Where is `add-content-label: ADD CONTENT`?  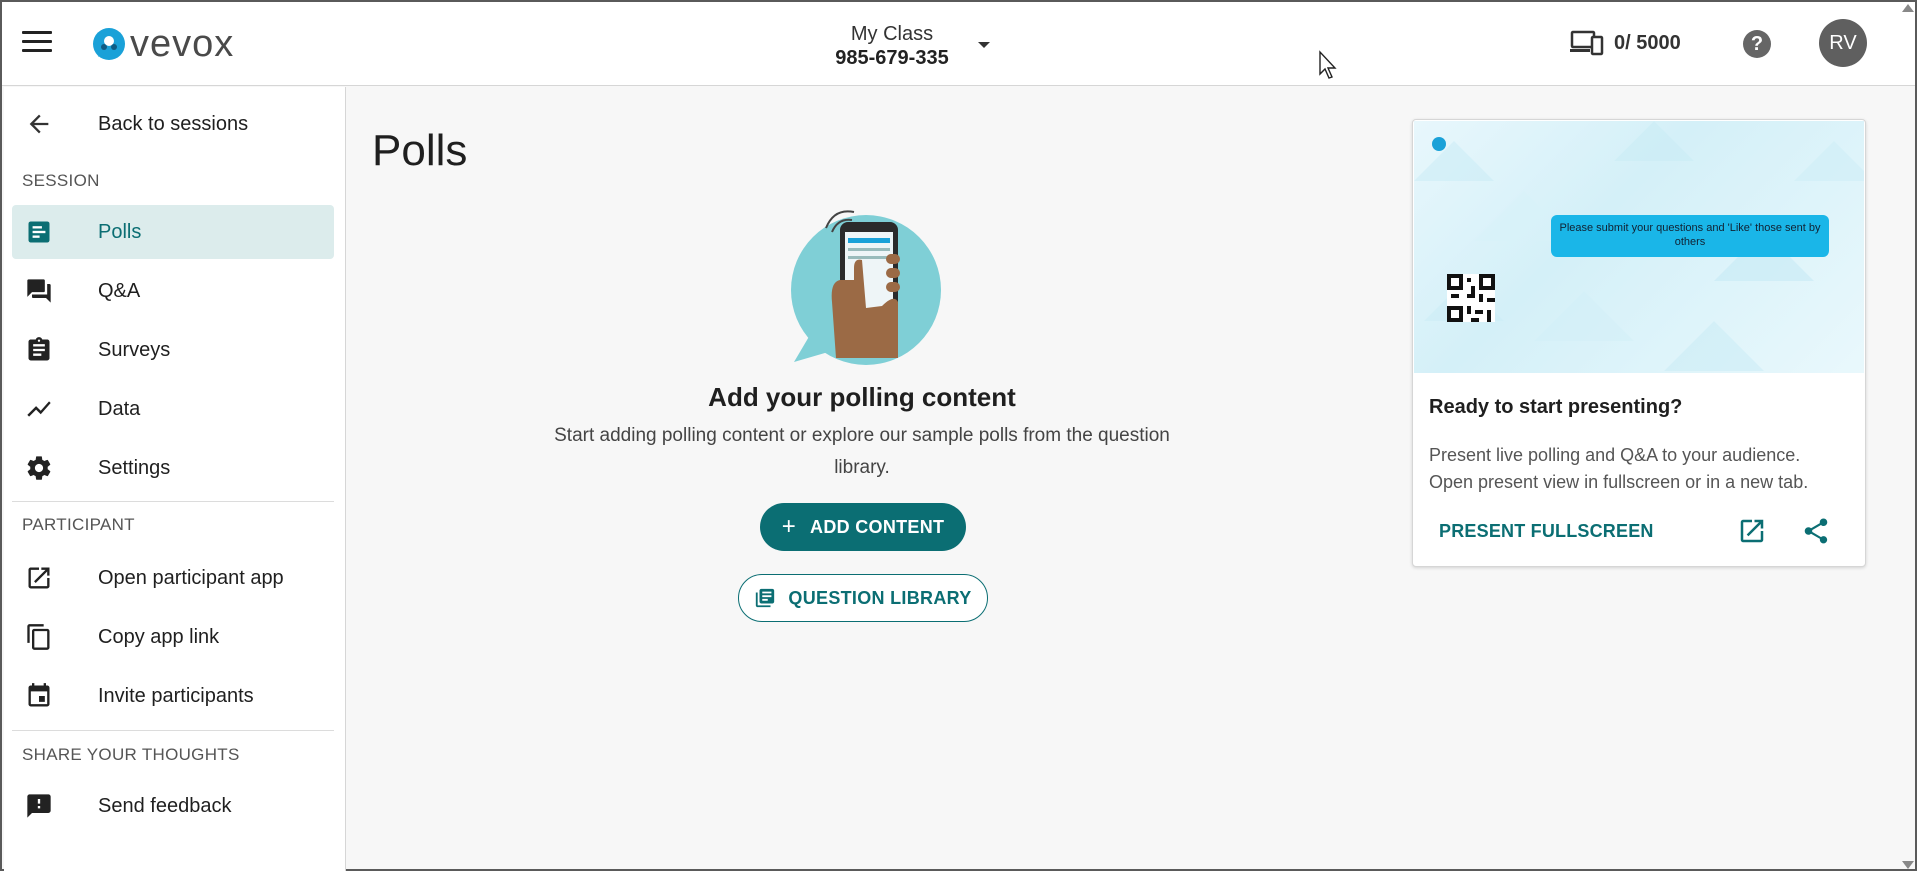 add-content-label: ADD CONTENT is located at coordinates (877, 526).